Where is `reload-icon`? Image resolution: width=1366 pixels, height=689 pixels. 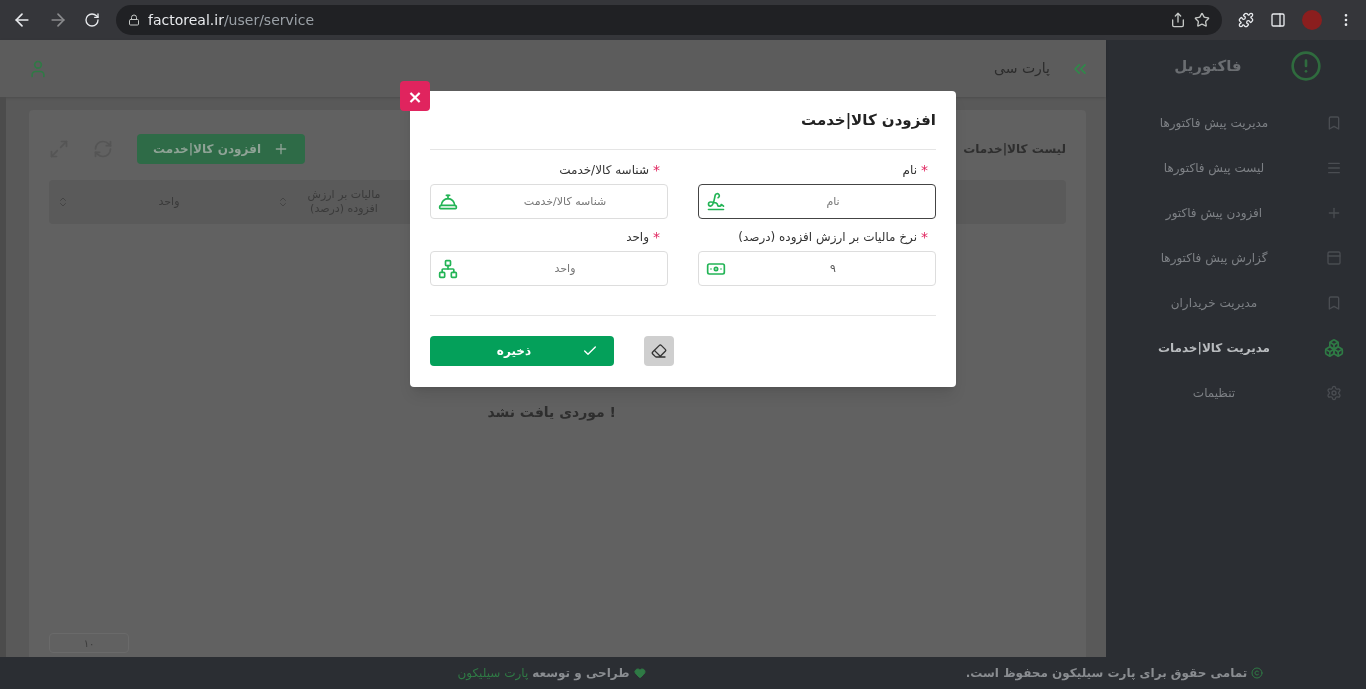
reload-icon is located at coordinates (92, 20).